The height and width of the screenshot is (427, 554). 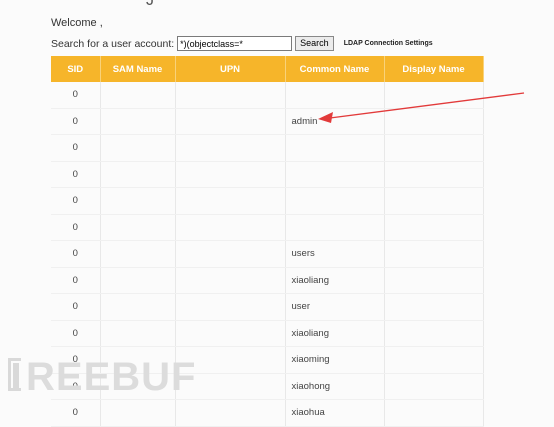 I want to click on cell-common-name: users, so click(x=335, y=254).